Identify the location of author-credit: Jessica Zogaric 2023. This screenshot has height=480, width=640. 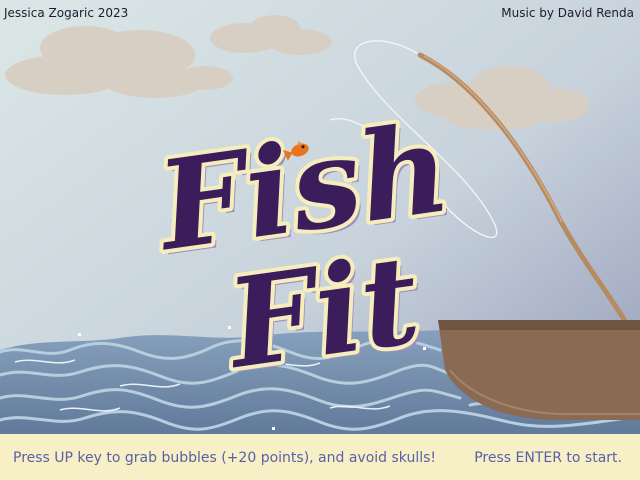
(66, 13).